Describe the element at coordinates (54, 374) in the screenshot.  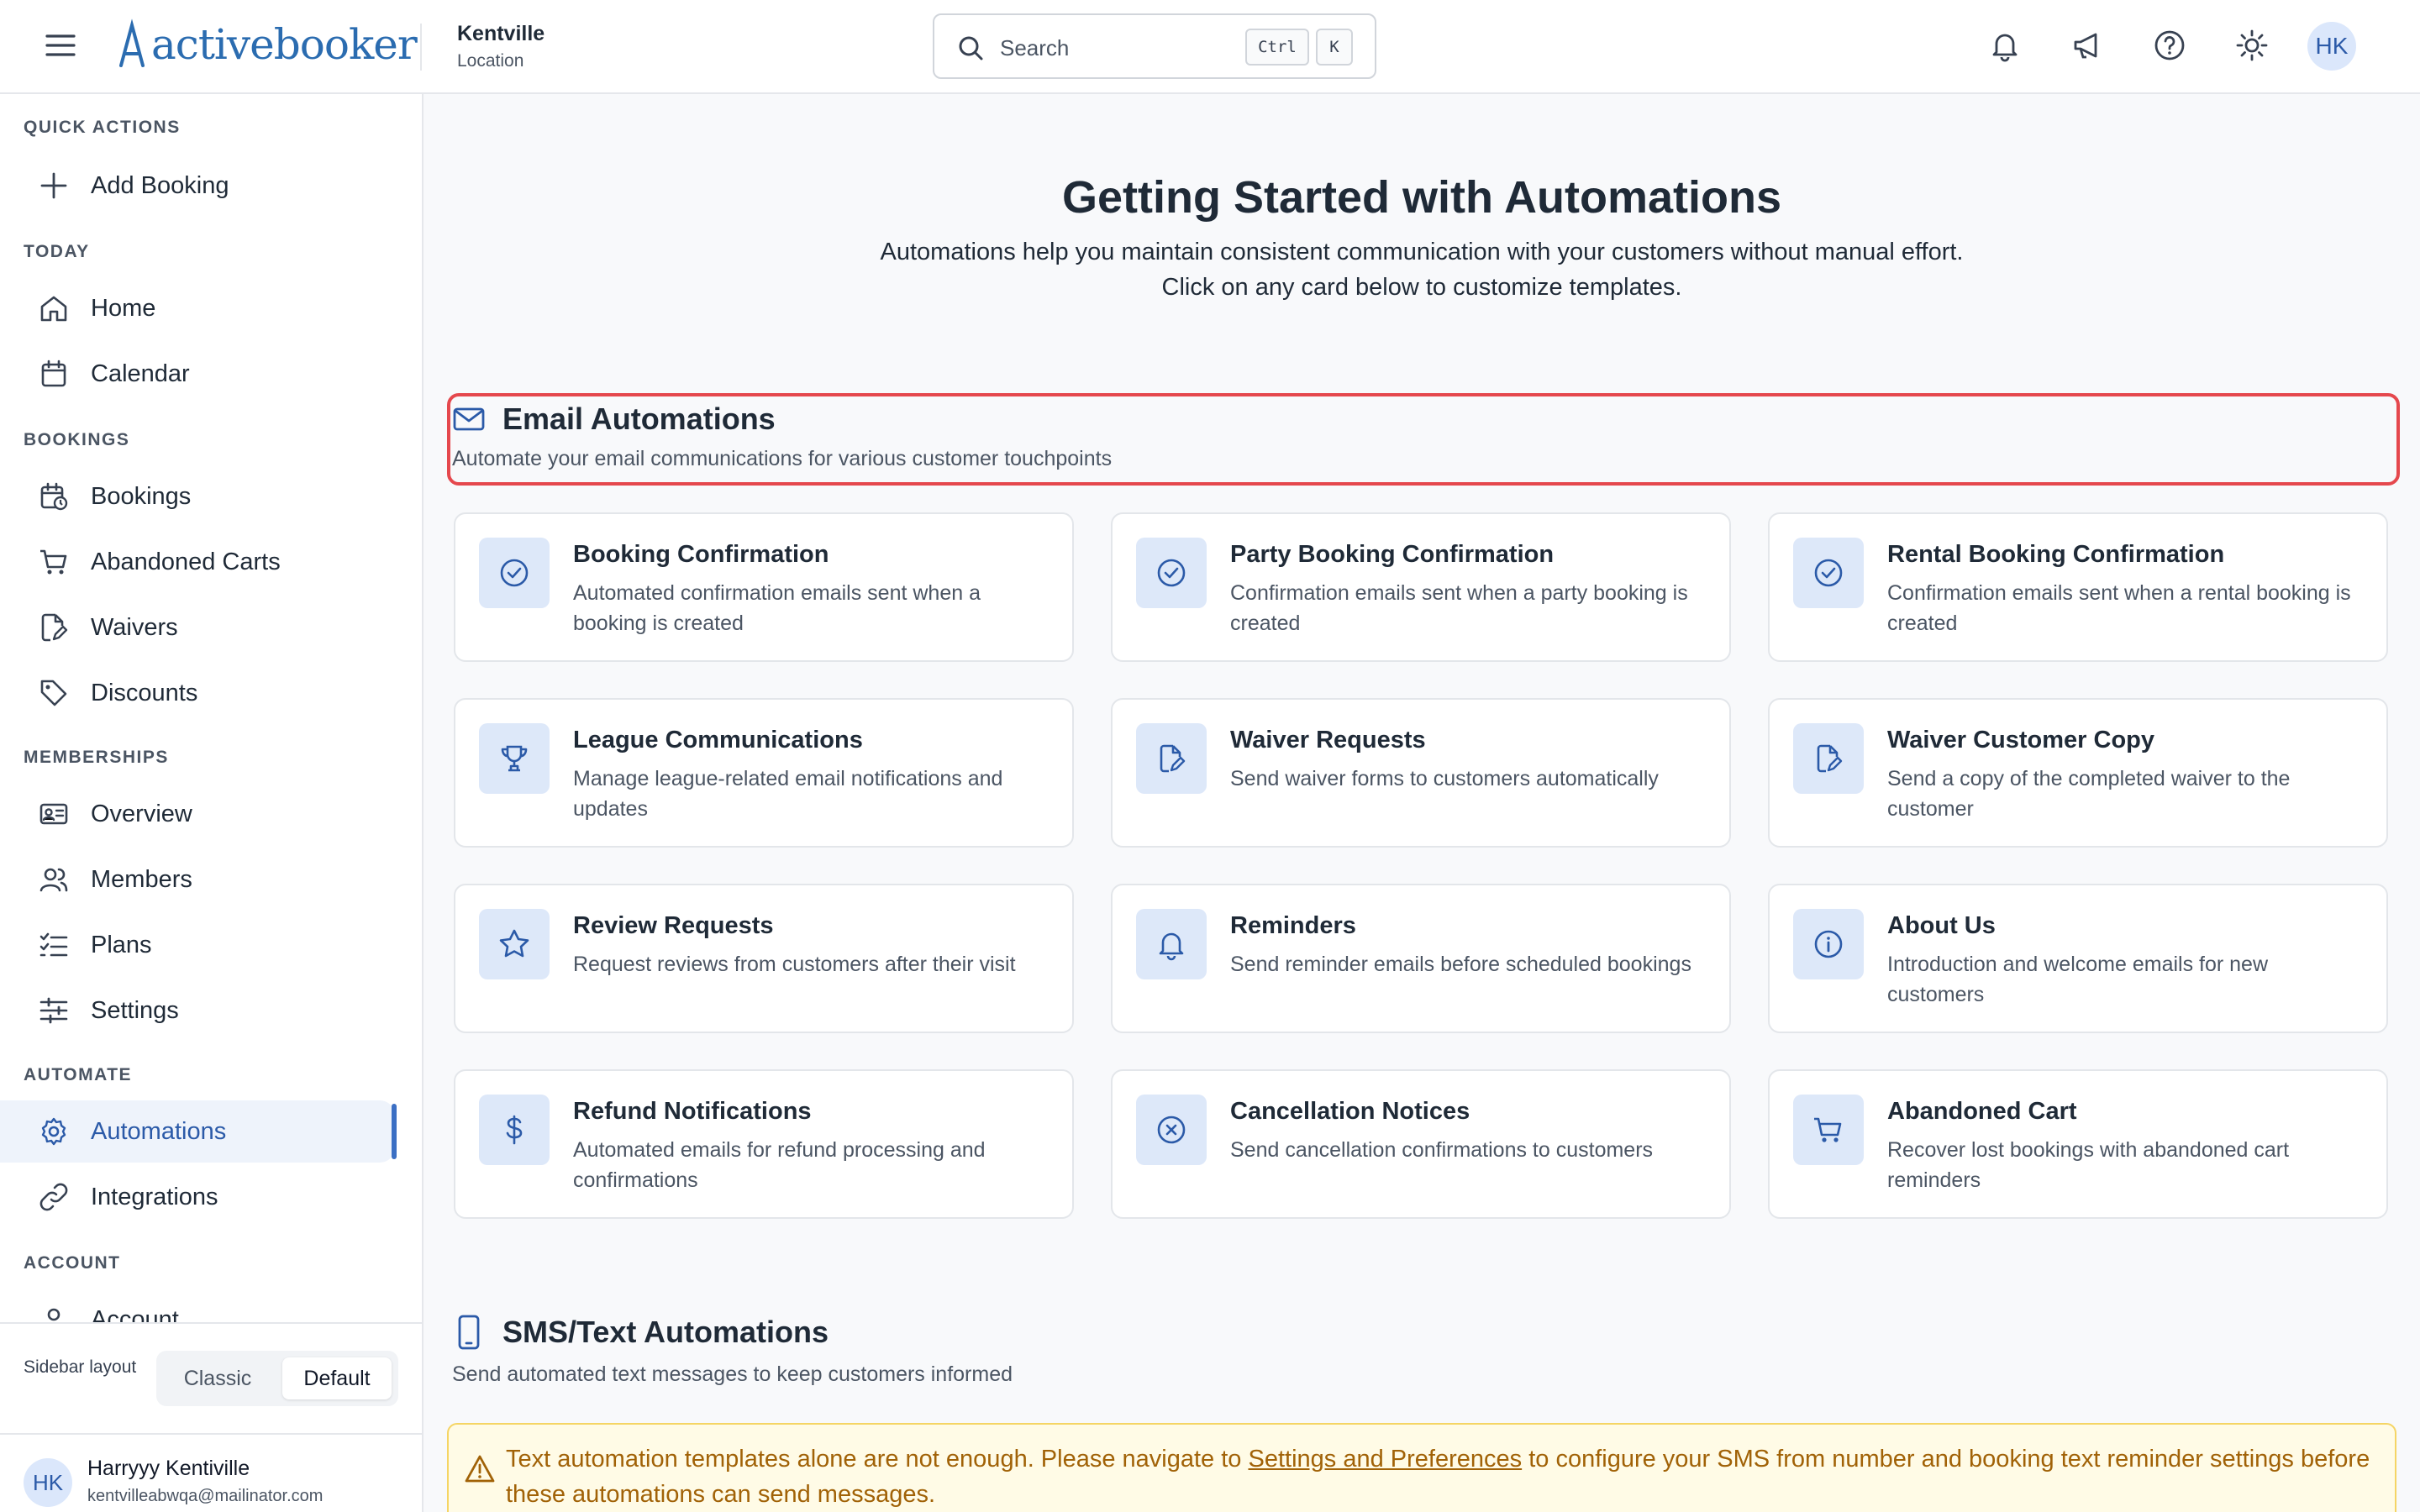
I see `calendar-icon` at that location.